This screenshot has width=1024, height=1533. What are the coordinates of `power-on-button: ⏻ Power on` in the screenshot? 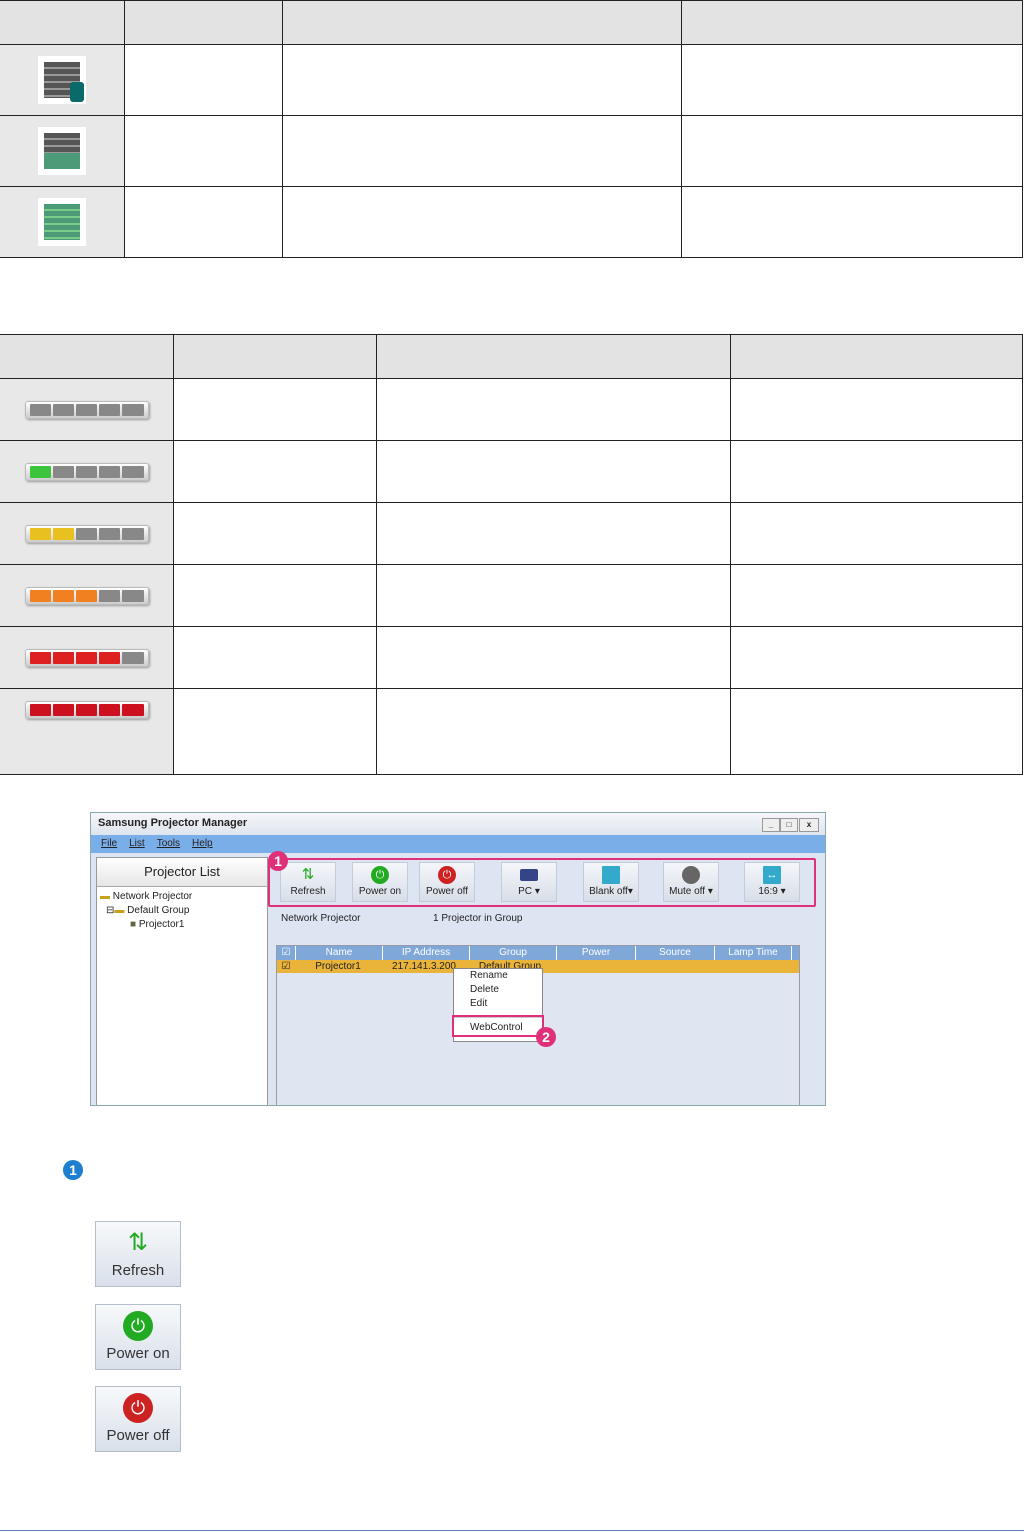 It's located at (380, 882).